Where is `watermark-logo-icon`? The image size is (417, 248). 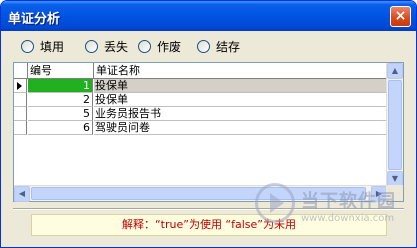 watermark-logo-icon is located at coordinates (275, 203).